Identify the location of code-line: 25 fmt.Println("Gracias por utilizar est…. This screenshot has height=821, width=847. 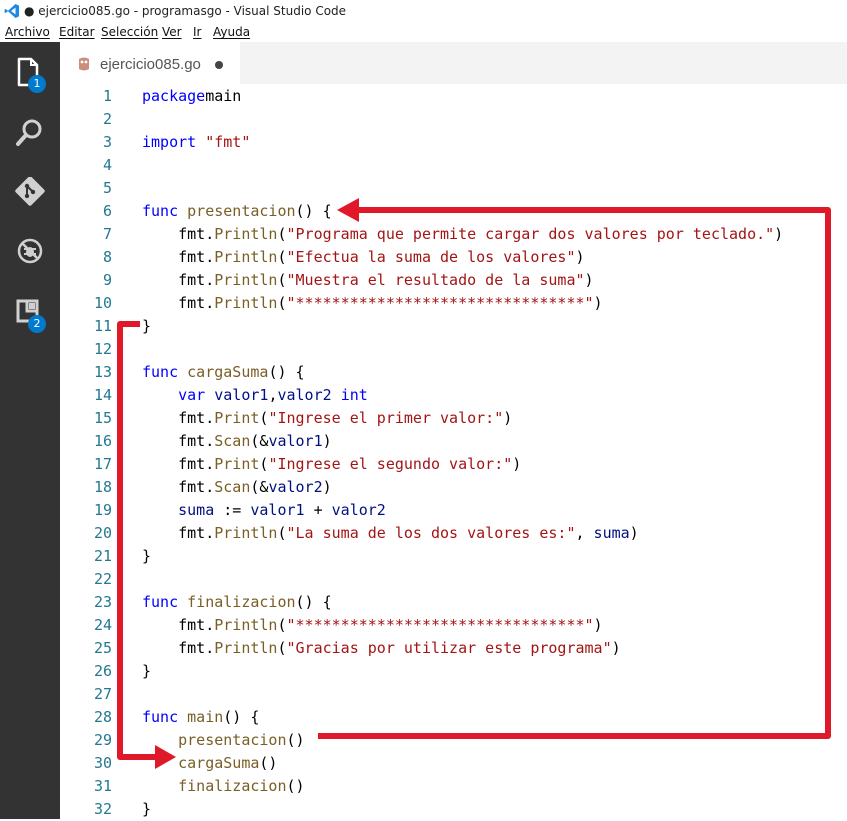
(453, 648).